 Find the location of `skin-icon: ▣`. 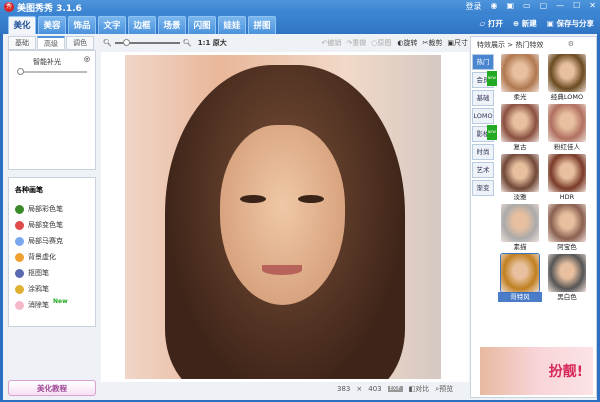

skin-icon: ▣ is located at coordinates (510, 6).